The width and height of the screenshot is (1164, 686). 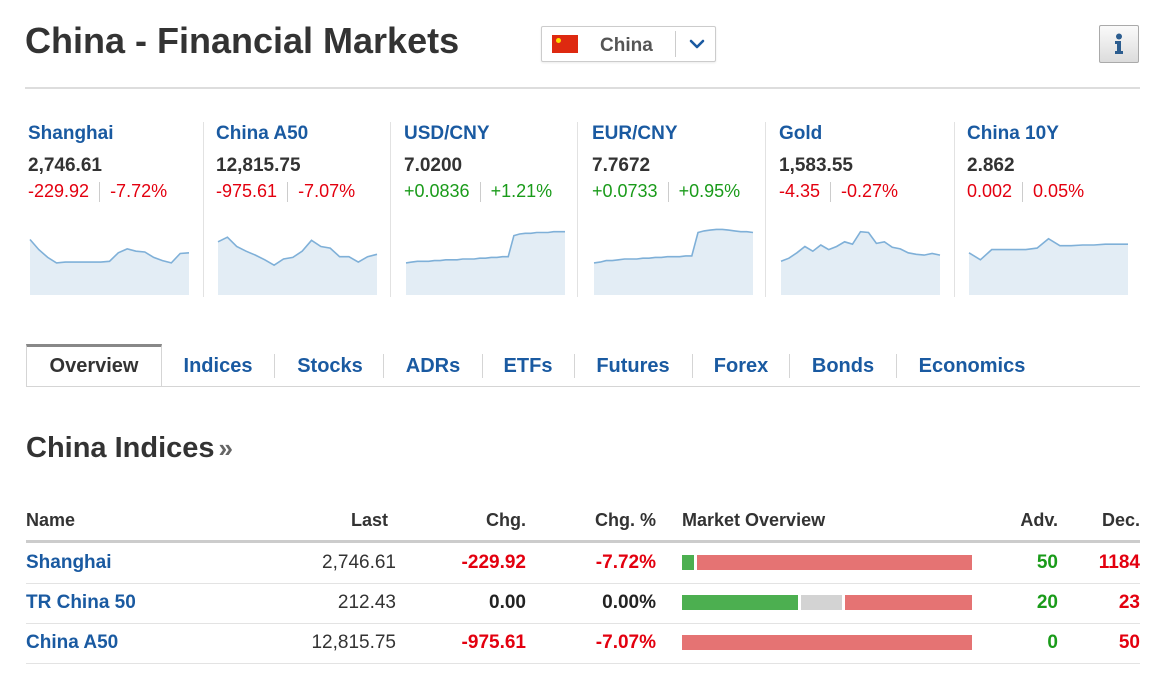 I want to click on tab-futures: Futures, so click(x=633, y=365).